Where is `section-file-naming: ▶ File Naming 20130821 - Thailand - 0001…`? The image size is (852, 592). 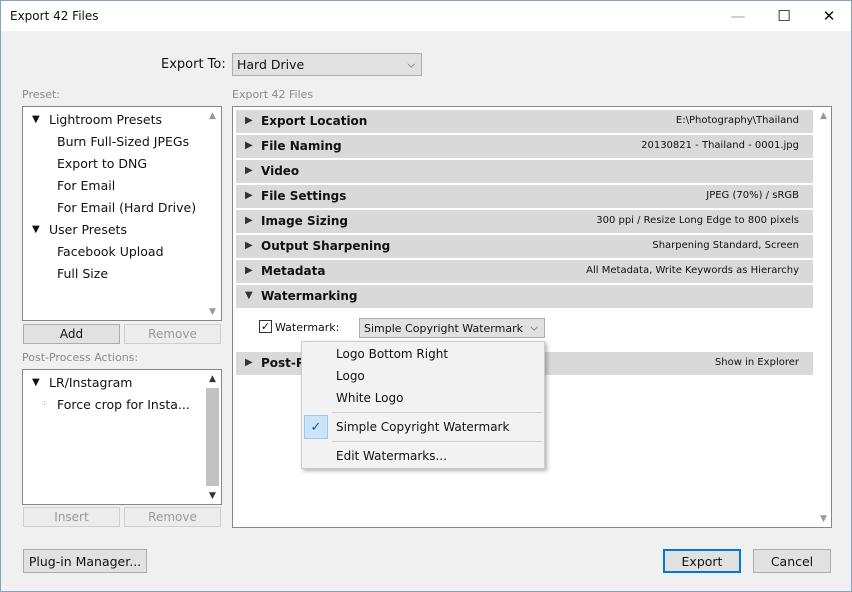
section-file-naming: ▶ File Naming 20130821 - Thailand - 0001… is located at coordinates (524, 146).